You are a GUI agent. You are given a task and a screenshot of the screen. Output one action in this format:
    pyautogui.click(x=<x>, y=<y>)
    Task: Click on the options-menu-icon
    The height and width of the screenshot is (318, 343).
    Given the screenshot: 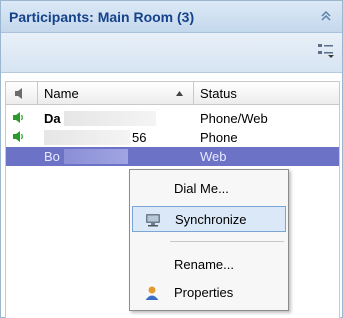 What is the action you would take?
    pyautogui.click(x=326, y=50)
    